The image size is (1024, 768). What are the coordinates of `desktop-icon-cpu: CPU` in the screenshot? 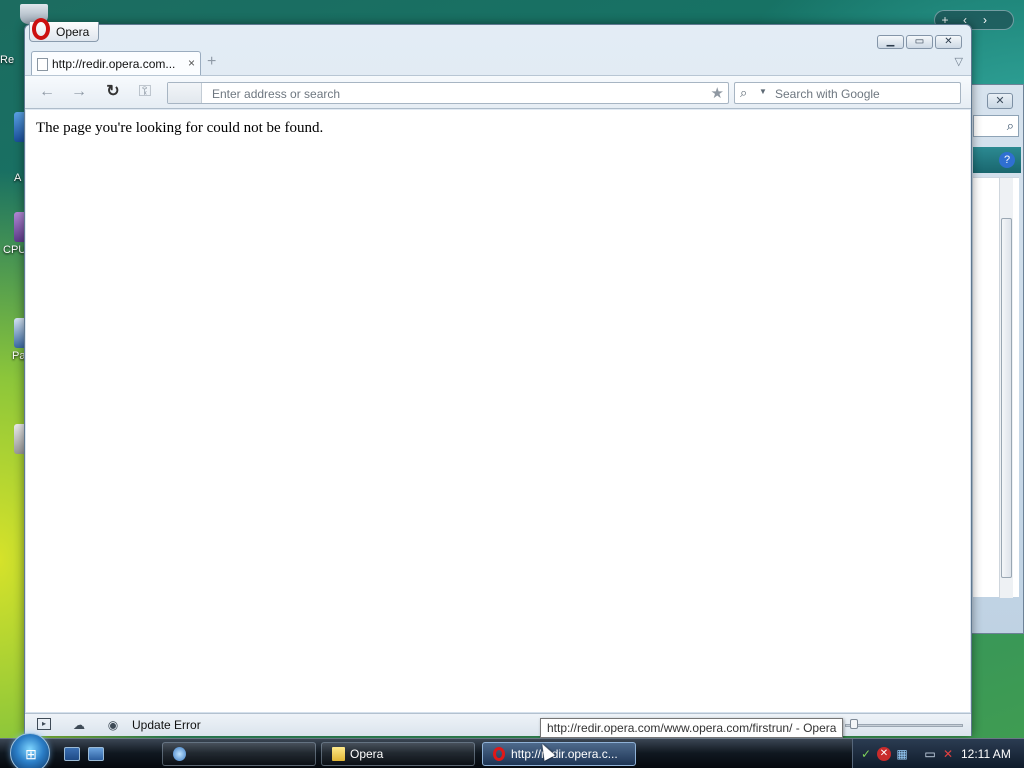 It's located at (14, 234).